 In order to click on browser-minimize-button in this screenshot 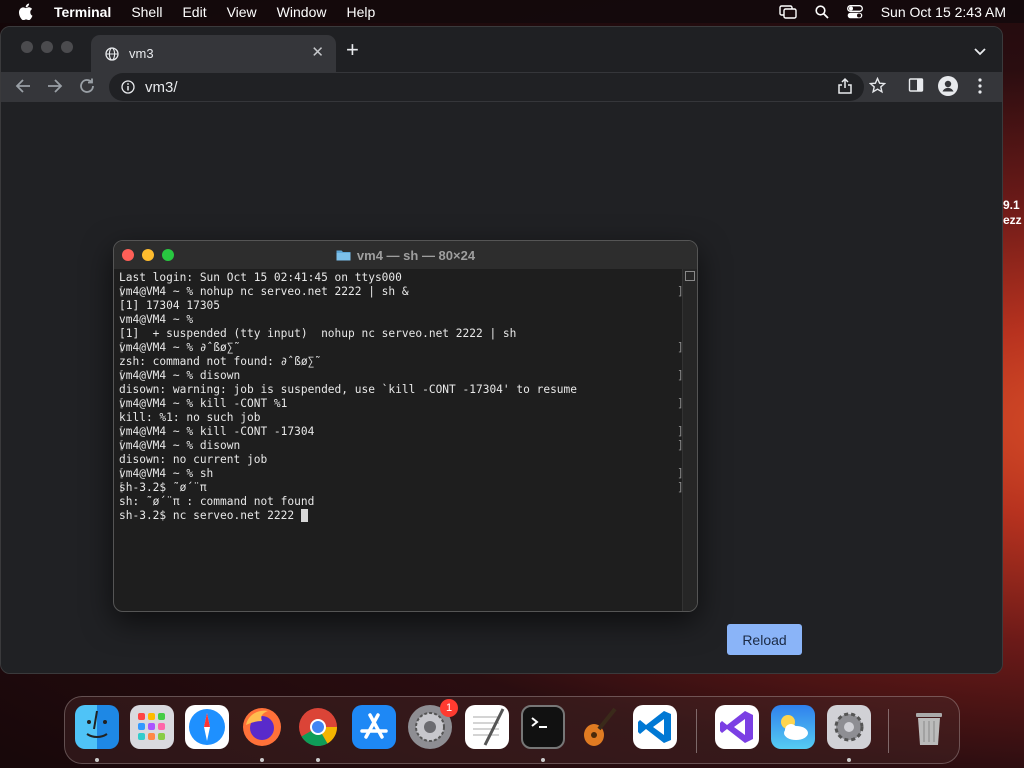, I will do `click(47, 47)`.